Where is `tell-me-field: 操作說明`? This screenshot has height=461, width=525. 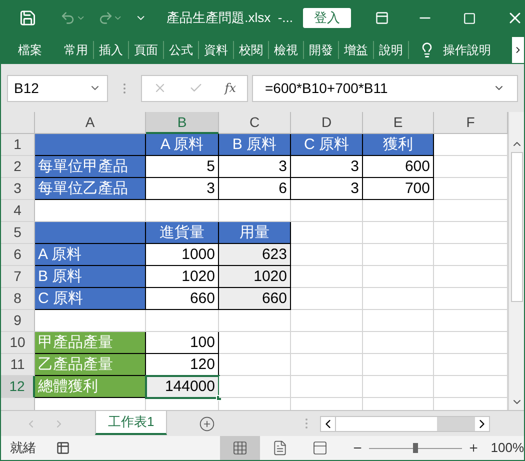 tell-me-field: 操作說明 is located at coordinates (467, 50).